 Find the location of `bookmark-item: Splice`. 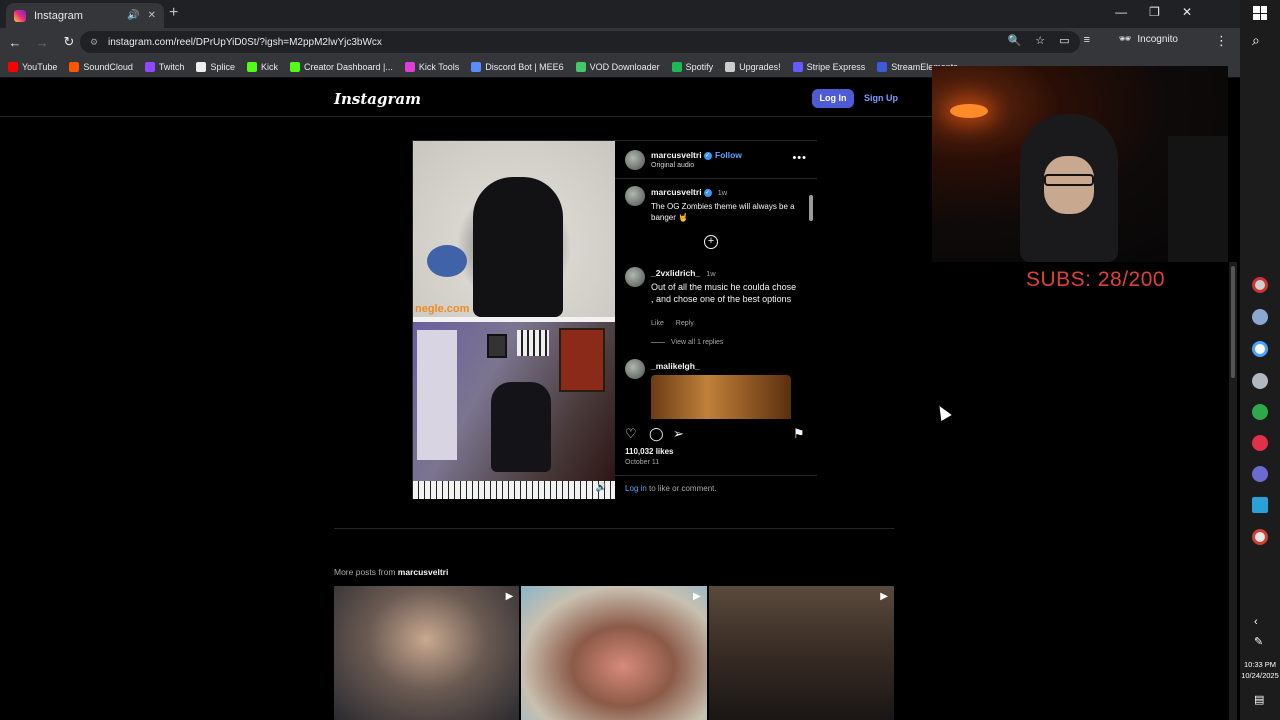

bookmark-item: Splice is located at coordinates (215, 66).